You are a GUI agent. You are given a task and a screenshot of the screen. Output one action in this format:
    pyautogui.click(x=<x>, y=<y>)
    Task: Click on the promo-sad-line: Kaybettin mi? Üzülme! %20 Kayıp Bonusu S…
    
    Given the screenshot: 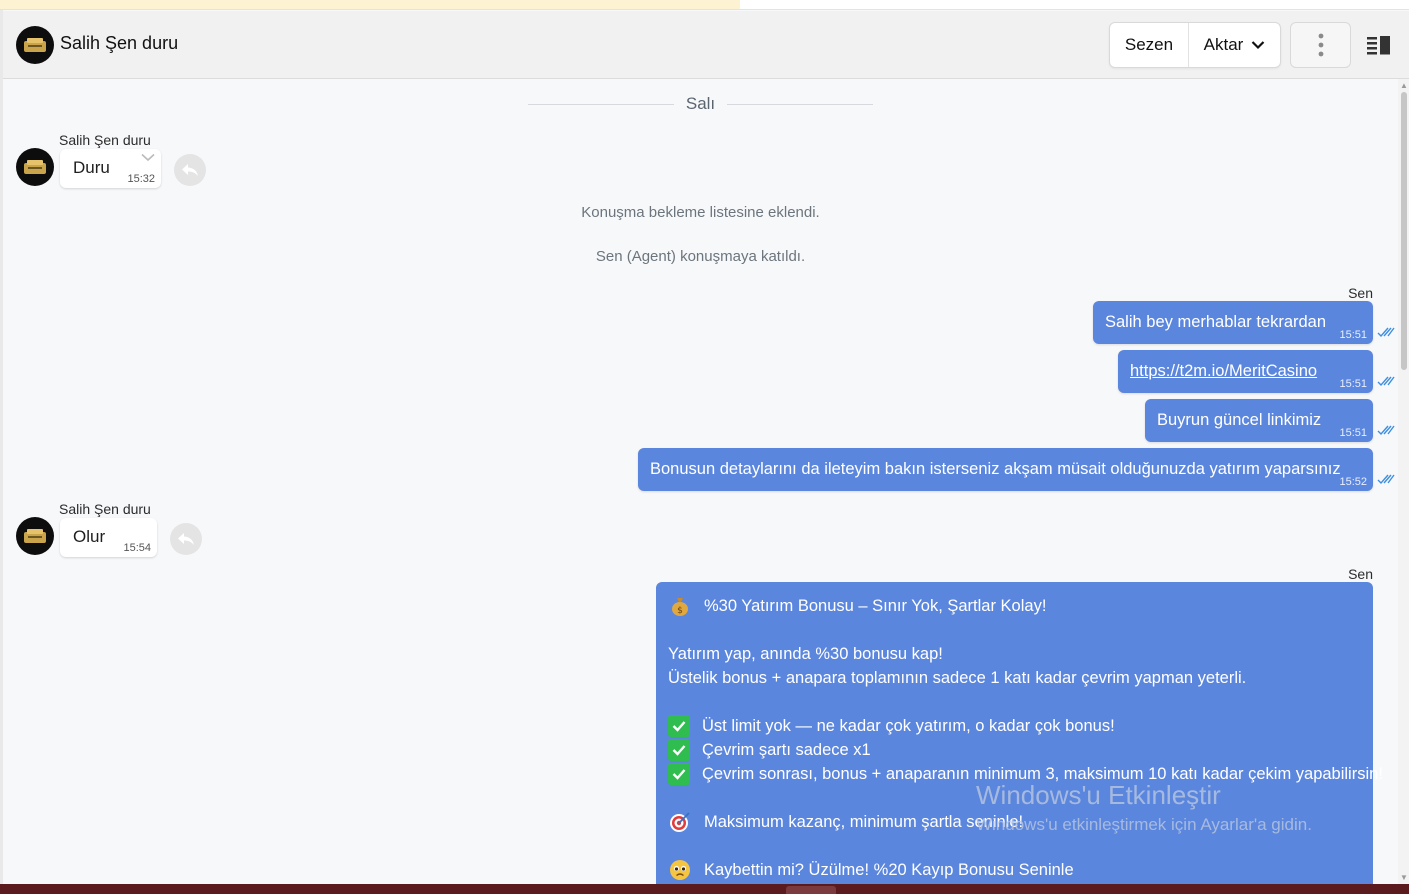 What is the action you would take?
    pyautogui.click(x=1014, y=870)
    